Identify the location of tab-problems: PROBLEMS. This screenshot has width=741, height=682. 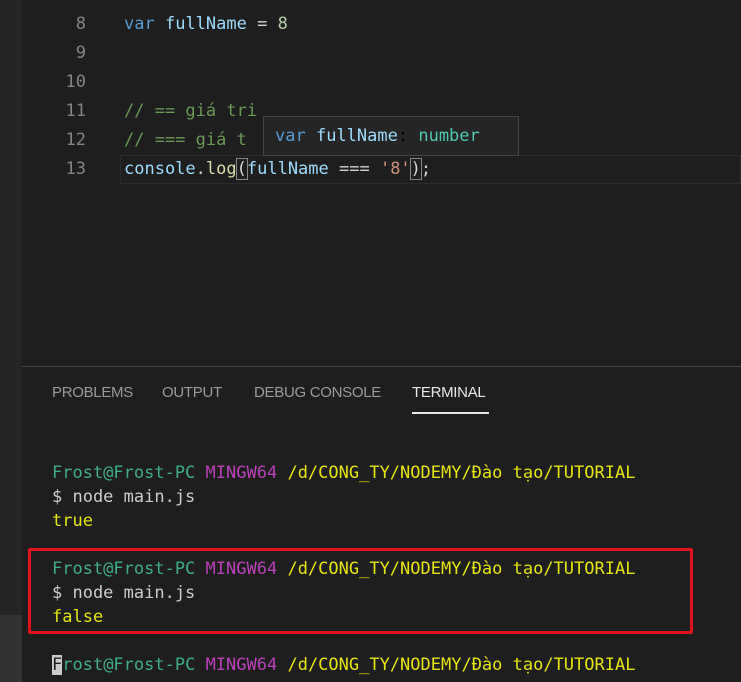
(92, 392).